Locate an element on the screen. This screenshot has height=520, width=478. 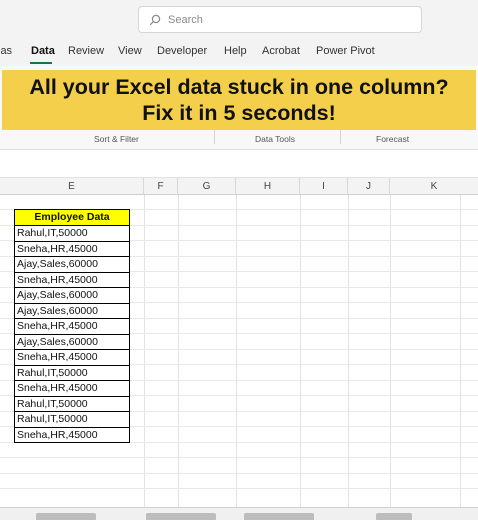
sheet-tabs-bar is located at coordinates (239, 513).